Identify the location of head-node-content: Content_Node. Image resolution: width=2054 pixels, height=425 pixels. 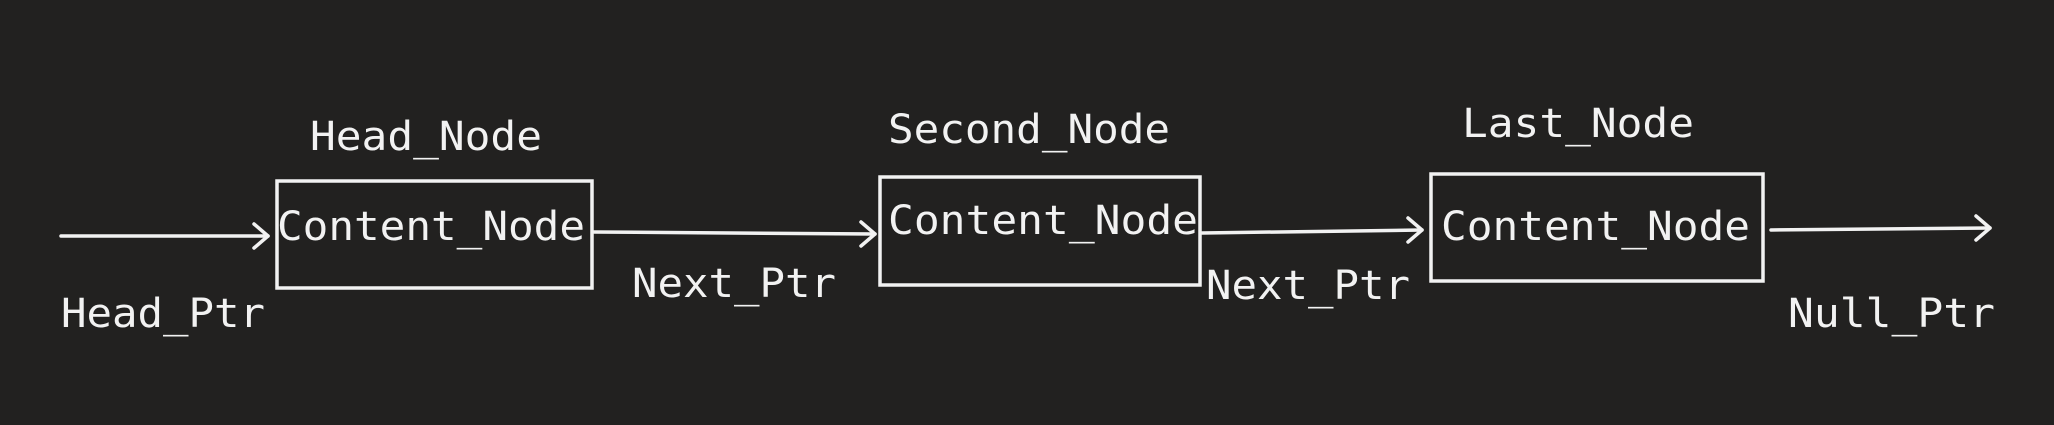
(431, 227).